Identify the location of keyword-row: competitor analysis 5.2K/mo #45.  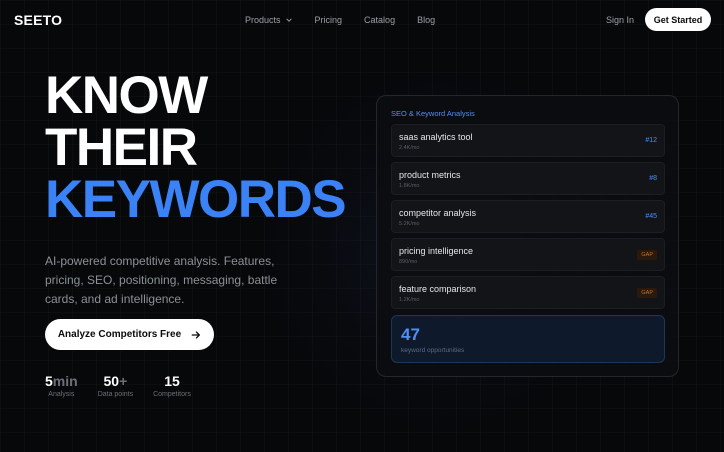
(528, 216).